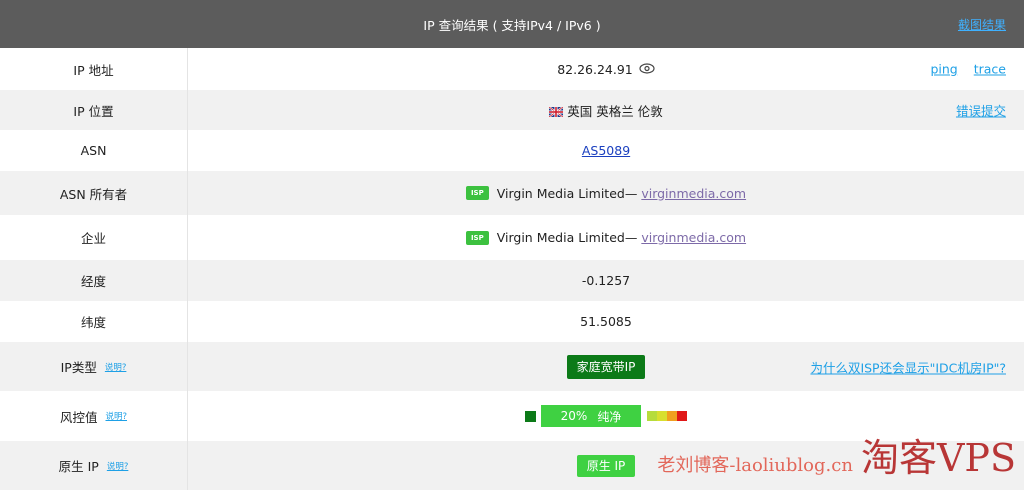 This screenshot has width=1024, height=490. Describe the element at coordinates (94, 280) in the screenshot. I see `row-label: 经度` at that location.